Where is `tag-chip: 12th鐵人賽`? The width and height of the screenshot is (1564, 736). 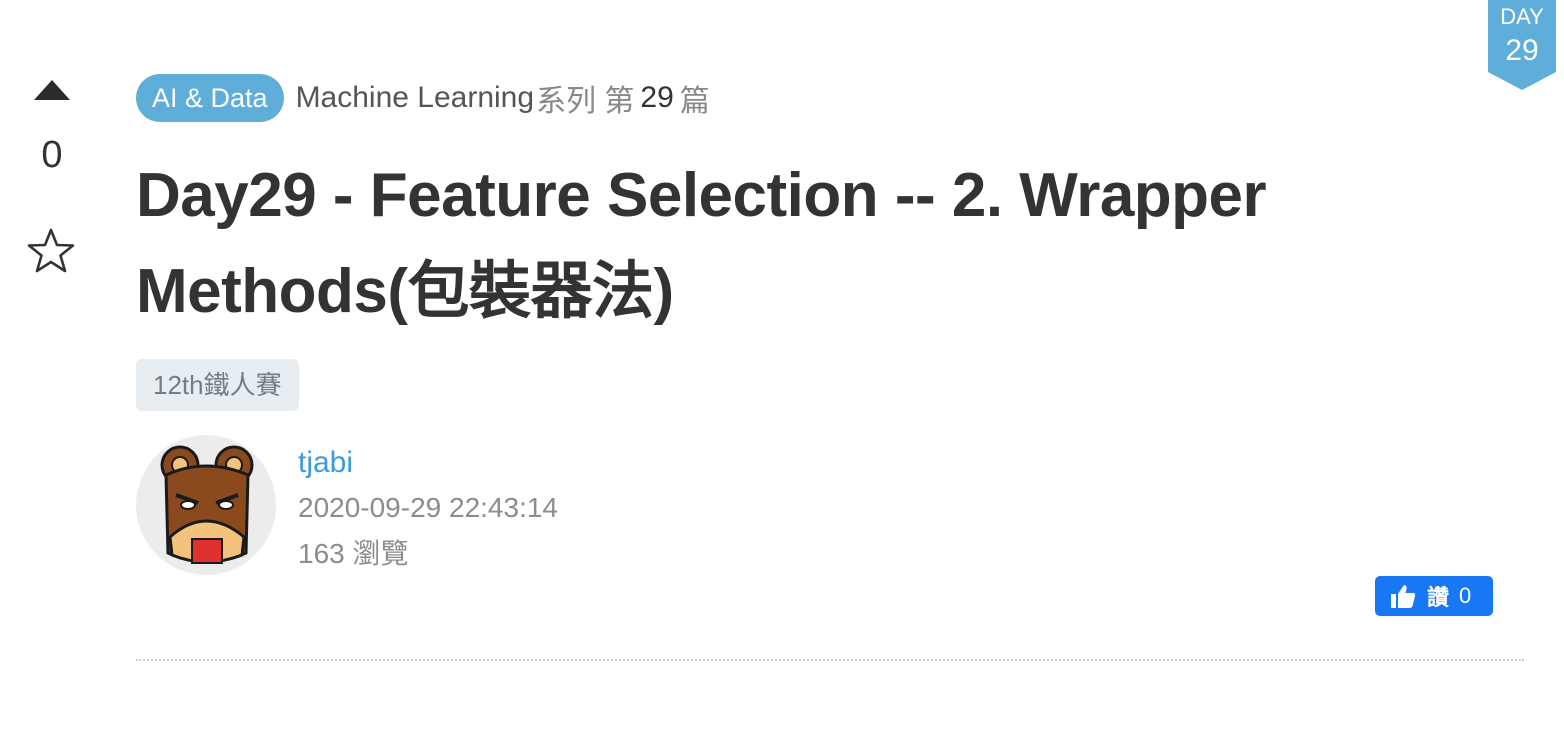
tag-chip: 12th鐵人賽 is located at coordinates (217, 385).